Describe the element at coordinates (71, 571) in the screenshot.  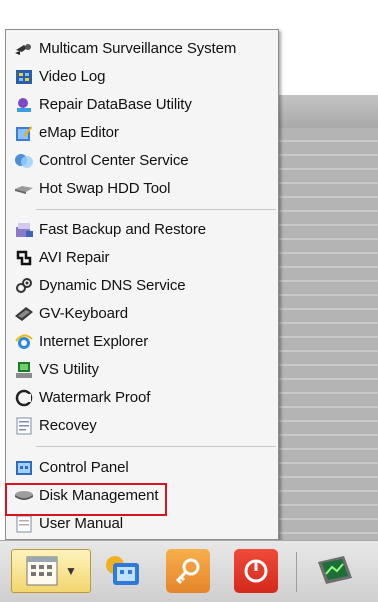
I see `dropdown-arrow-icon: ▼` at that location.